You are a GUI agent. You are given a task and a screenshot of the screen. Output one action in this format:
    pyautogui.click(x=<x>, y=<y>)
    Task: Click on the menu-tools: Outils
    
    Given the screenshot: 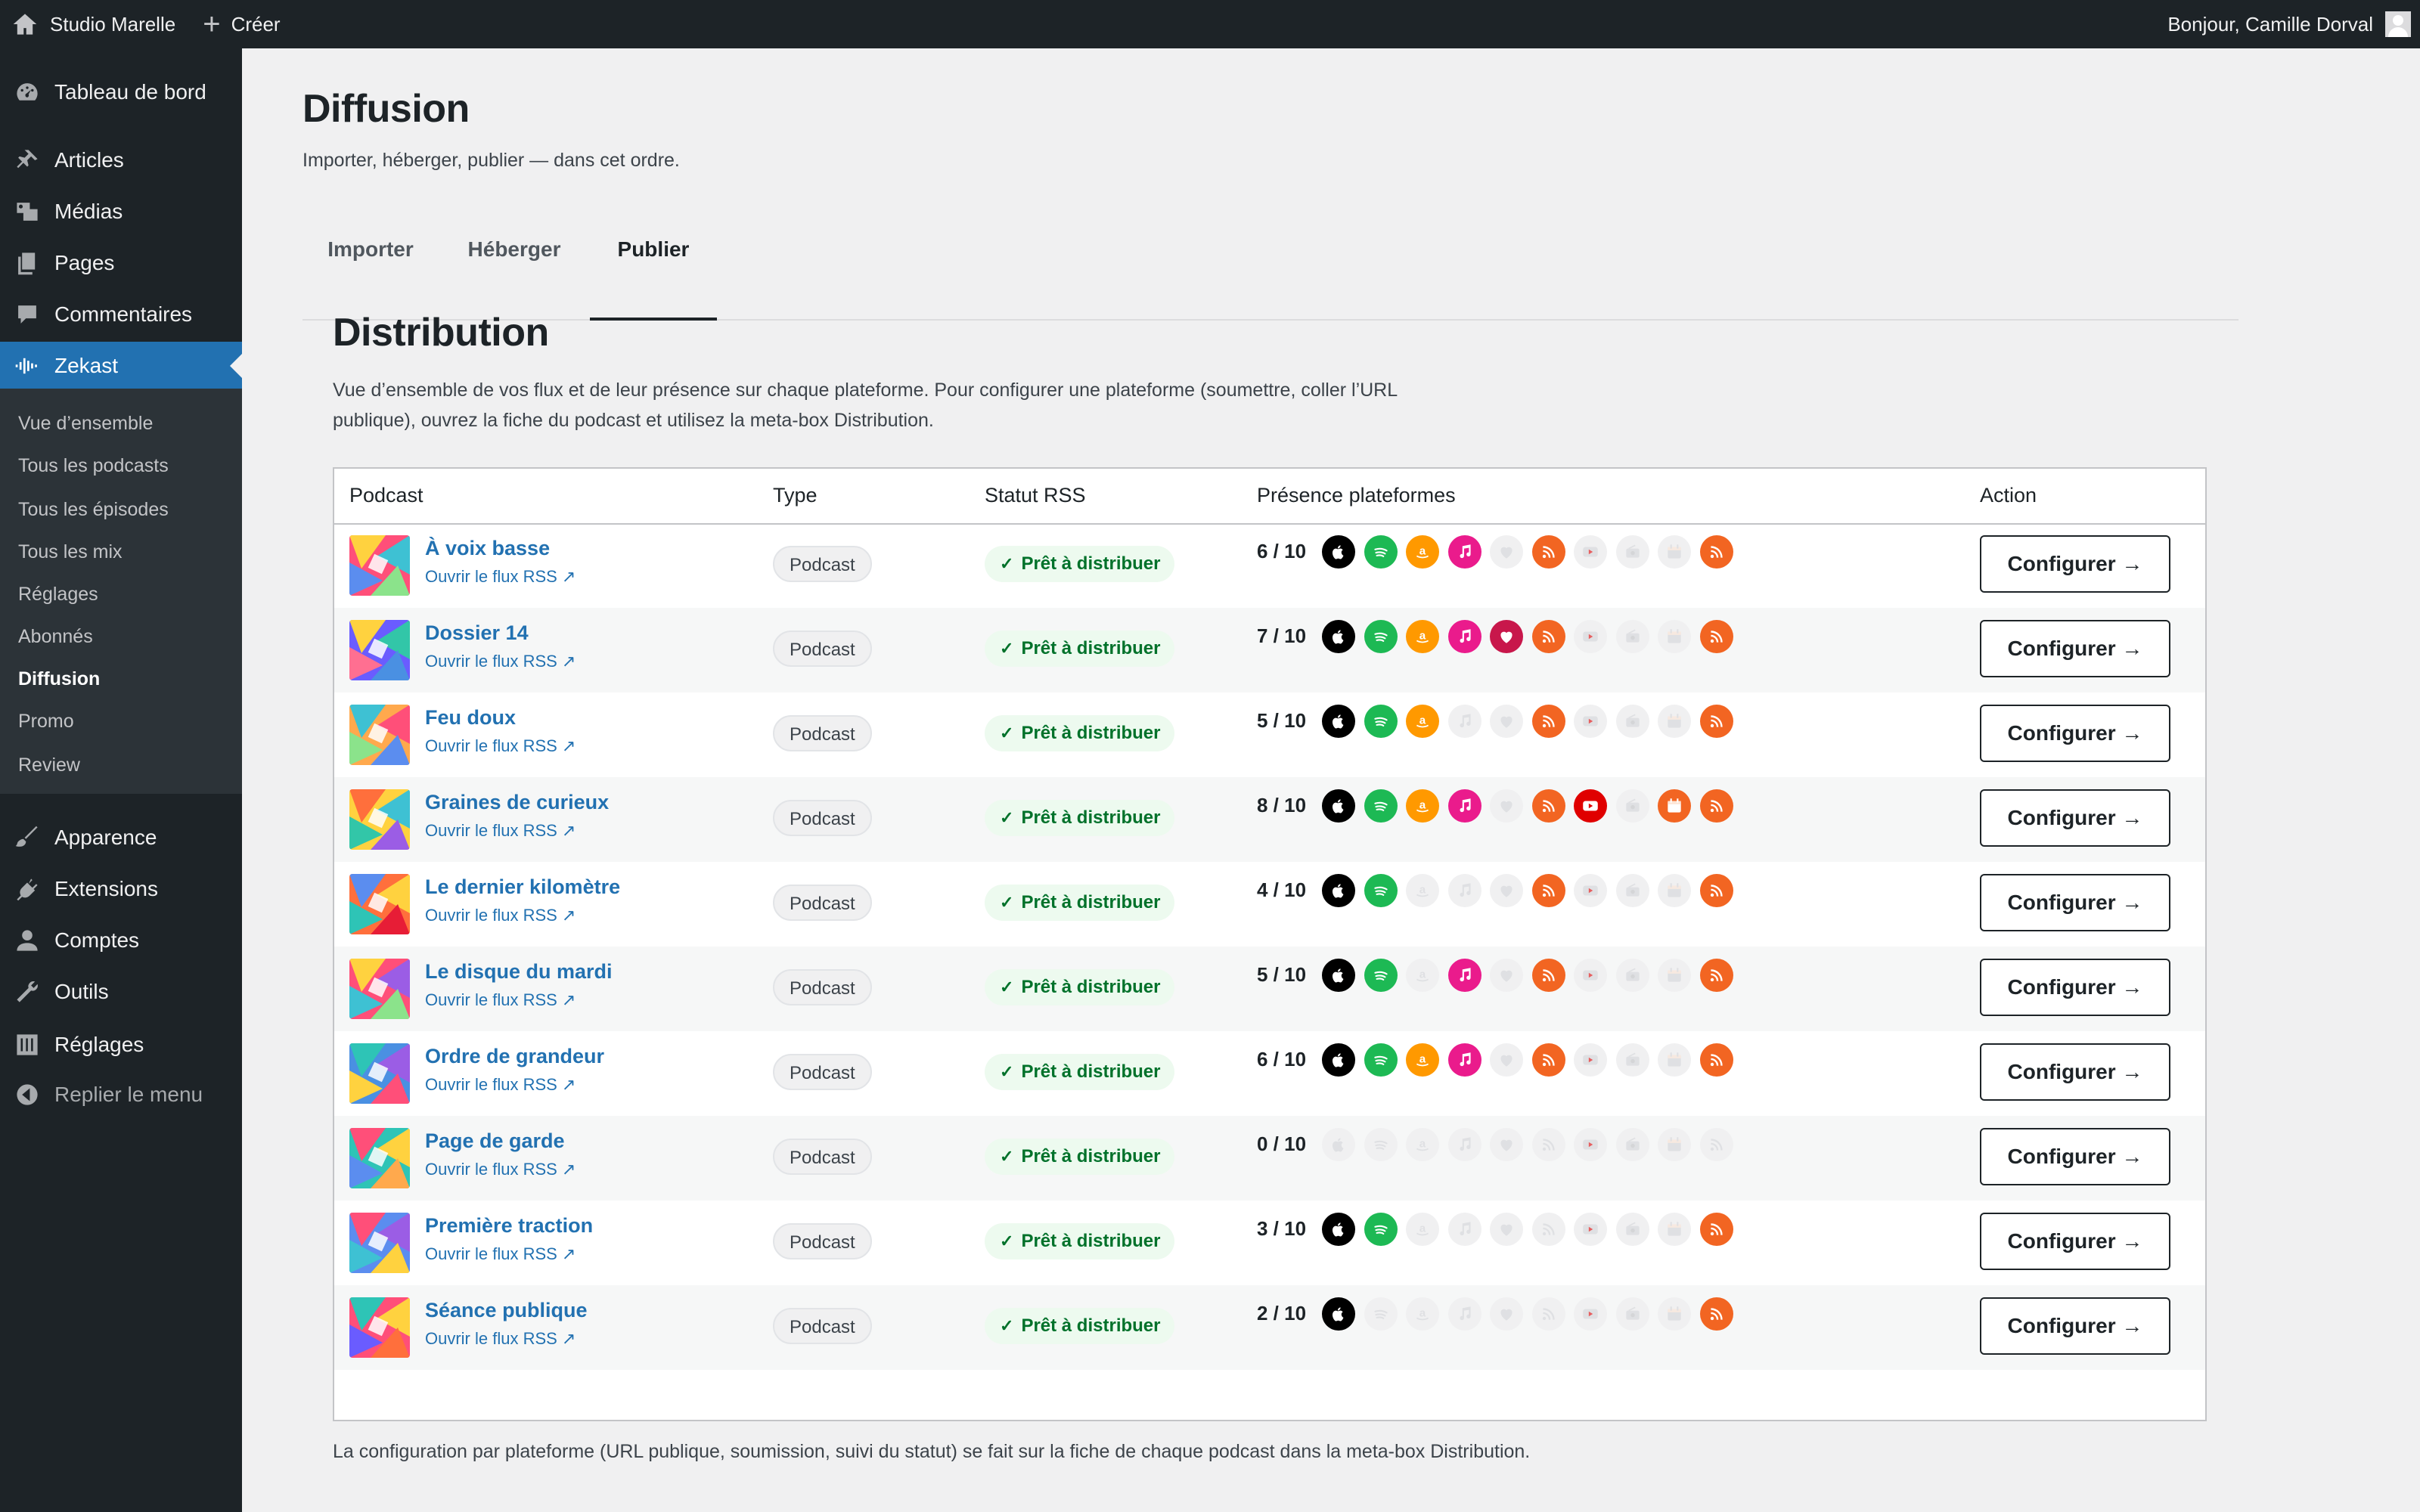 What is the action you would take?
    pyautogui.click(x=121, y=992)
    